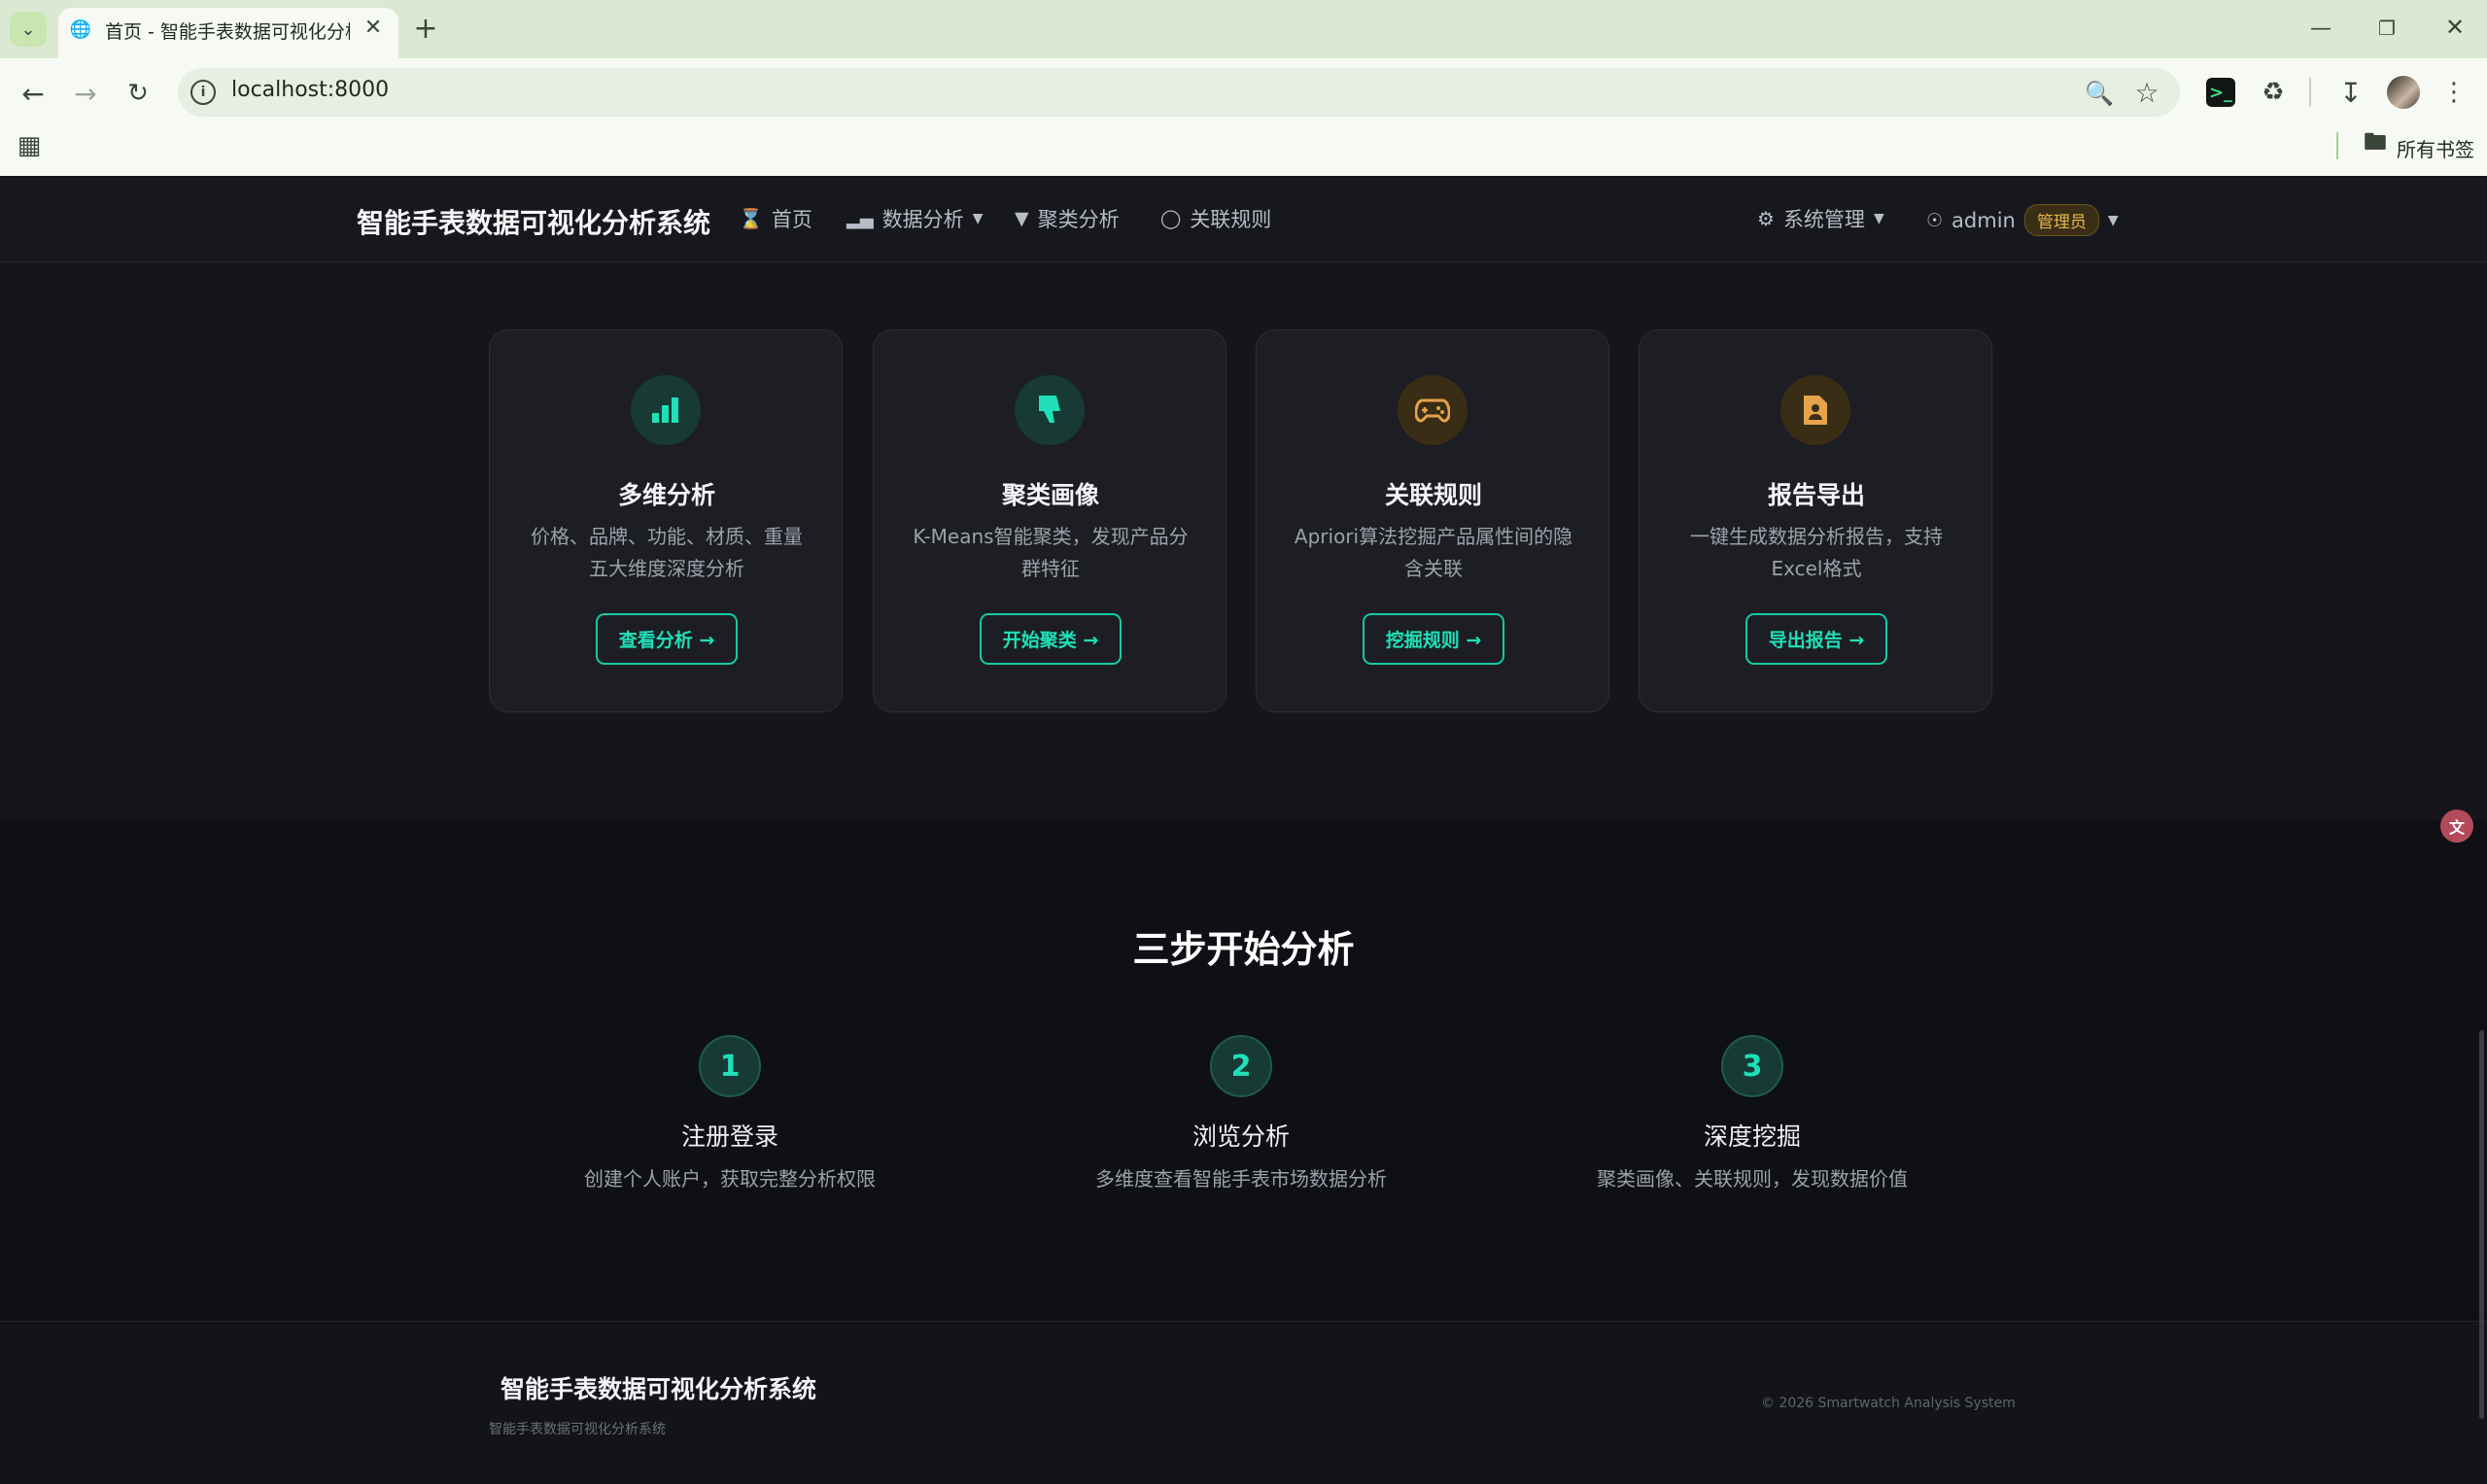  What do you see at coordinates (666, 495) in the screenshot?
I see `feature-title: 多维分析` at bounding box center [666, 495].